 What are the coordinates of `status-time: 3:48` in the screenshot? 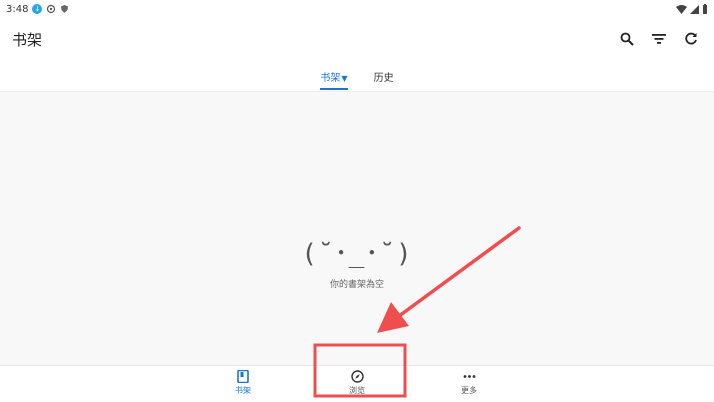 It's located at (17, 9).